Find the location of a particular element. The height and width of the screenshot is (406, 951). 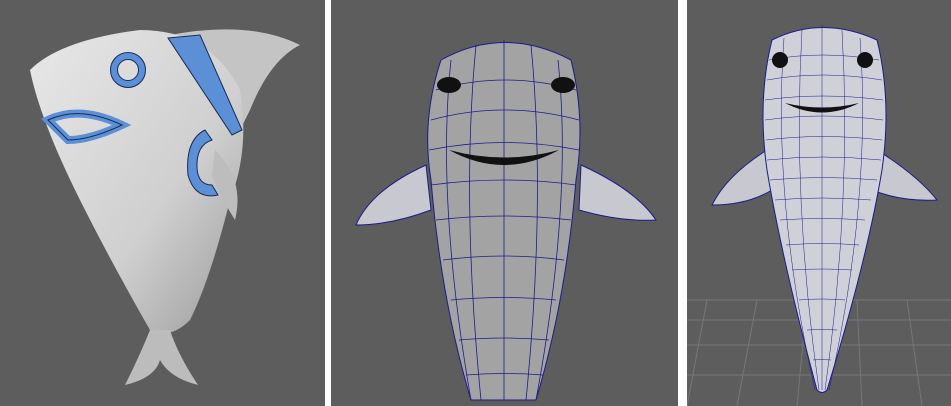

tail-fin is located at coordinates (161, 357).